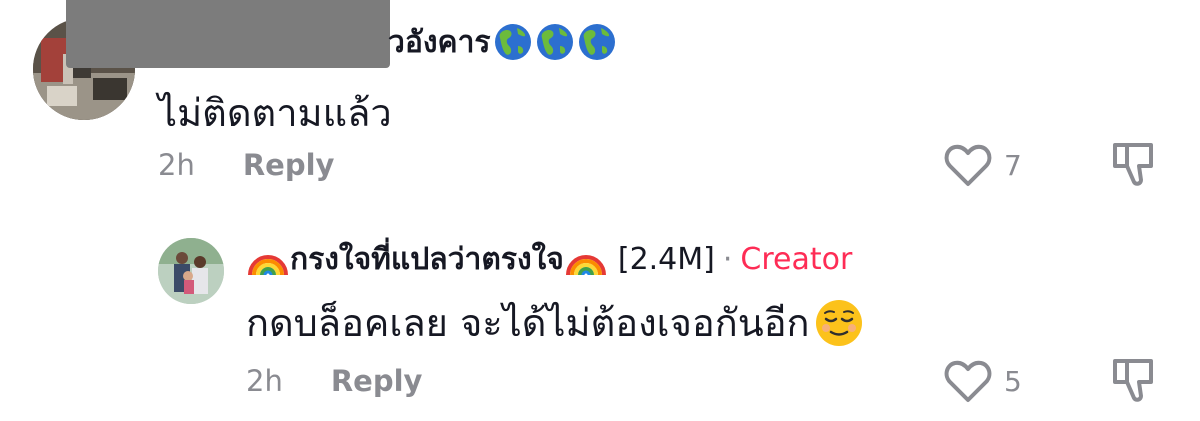  I want to click on comment-text: ไม่ติดตามแล้ว, so click(275, 113).